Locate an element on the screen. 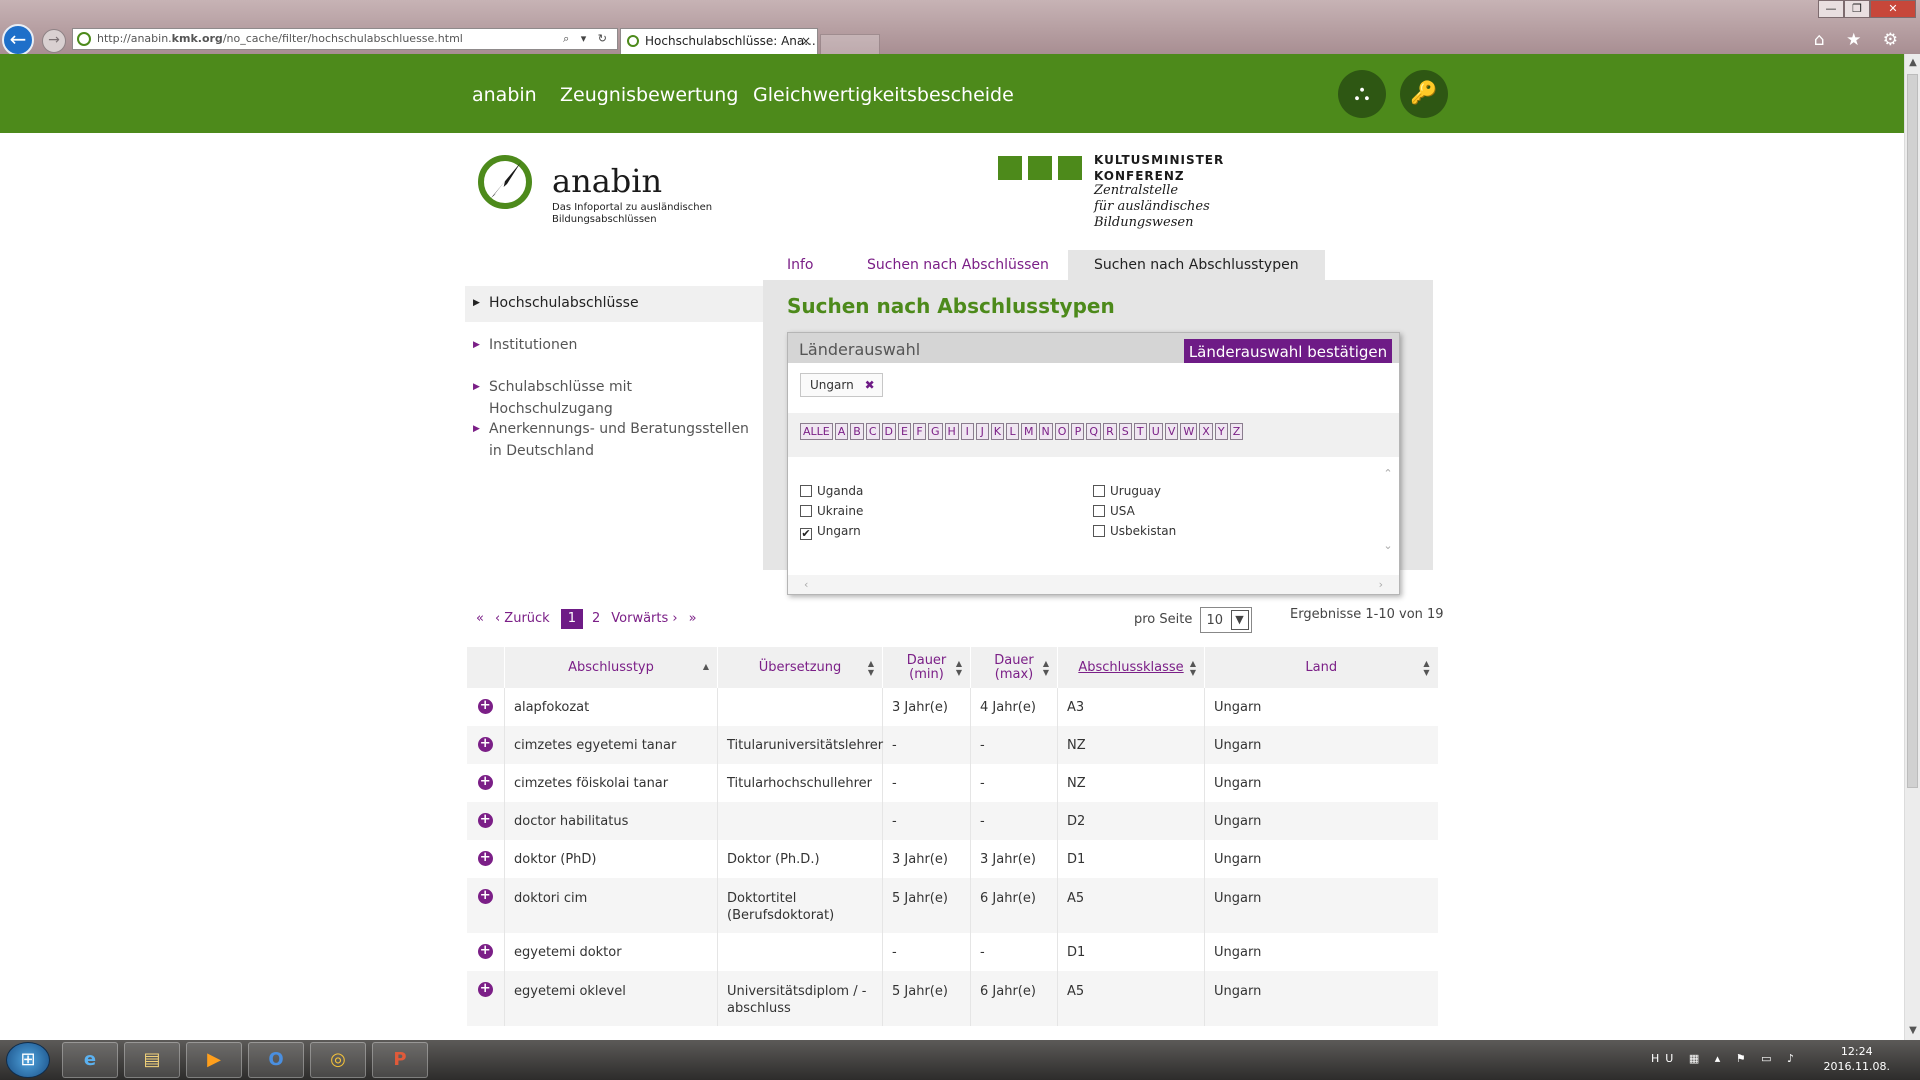 This screenshot has width=1920, height=1080. table-row: + egyetemi doktor - - D1 Ungarn is located at coordinates (952, 952).